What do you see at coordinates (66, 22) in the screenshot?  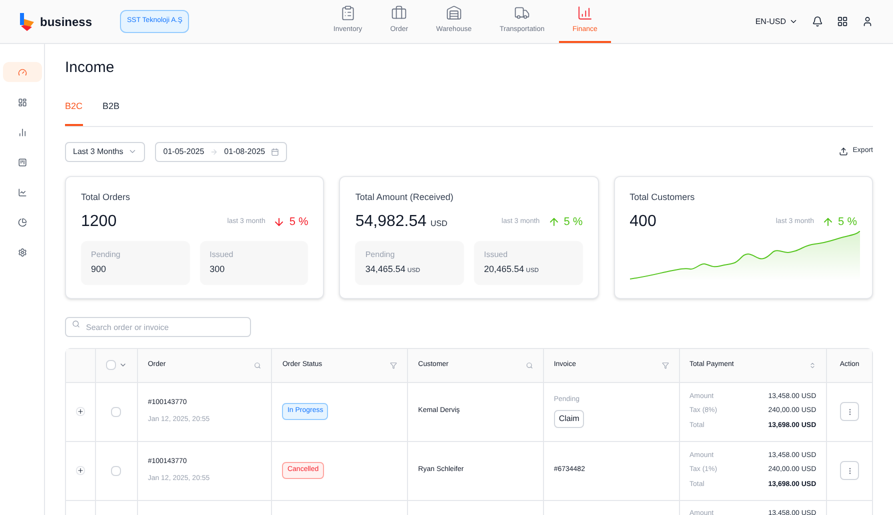 I see `brand-name: business` at bounding box center [66, 22].